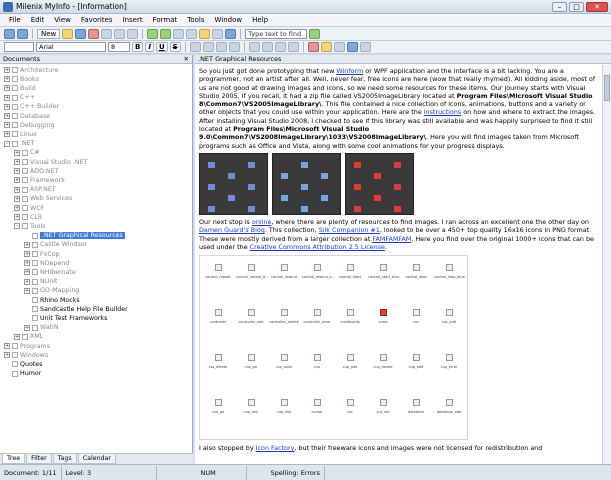 This screenshot has width=611, height=480. Describe the element at coordinates (232, 230) in the screenshot. I see `hyperlink: Damen Guard's Blog` at that location.